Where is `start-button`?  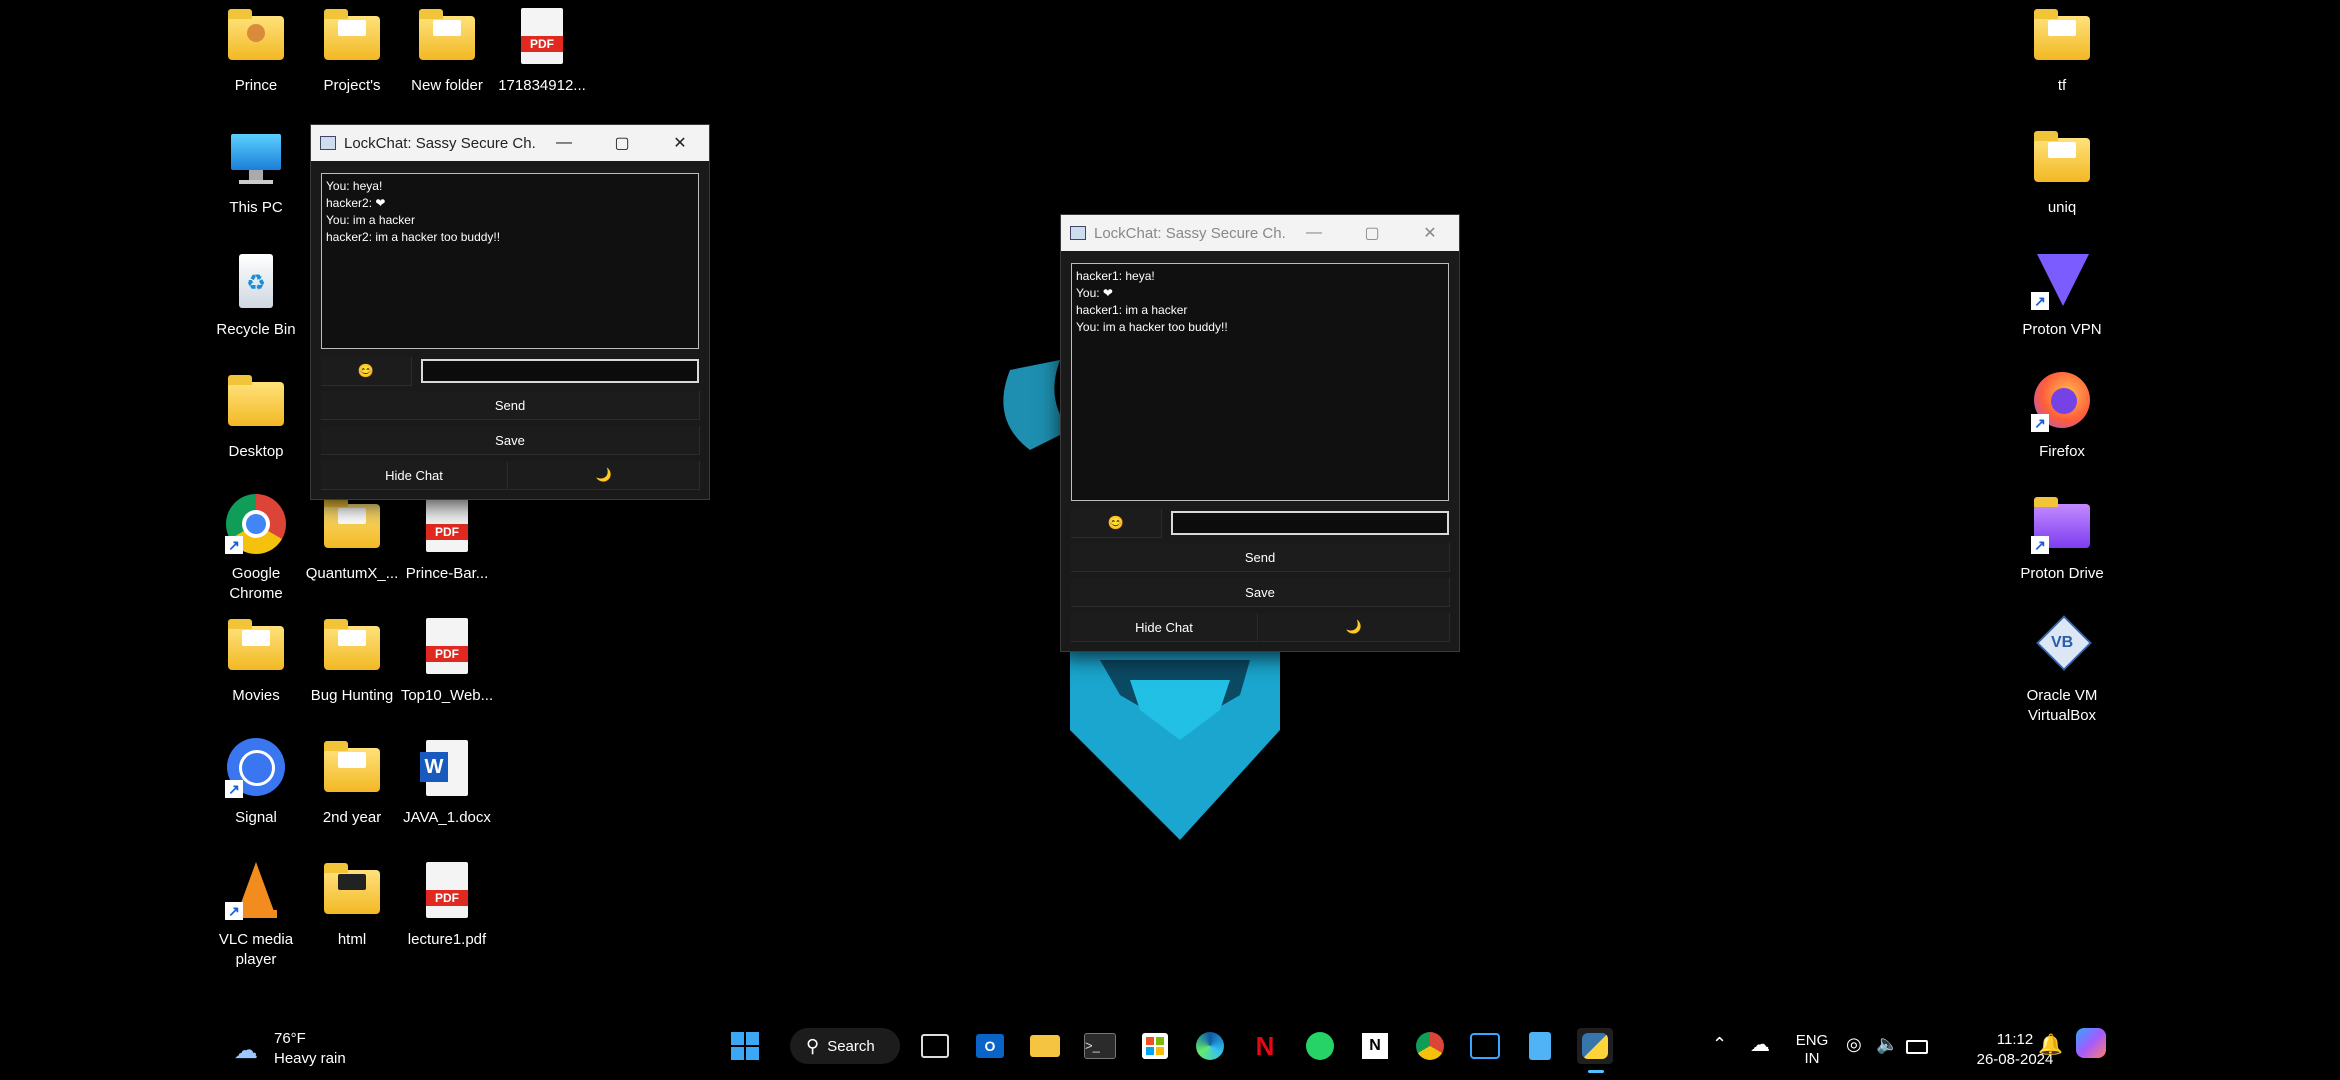 start-button is located at coordinates (745, 1046).